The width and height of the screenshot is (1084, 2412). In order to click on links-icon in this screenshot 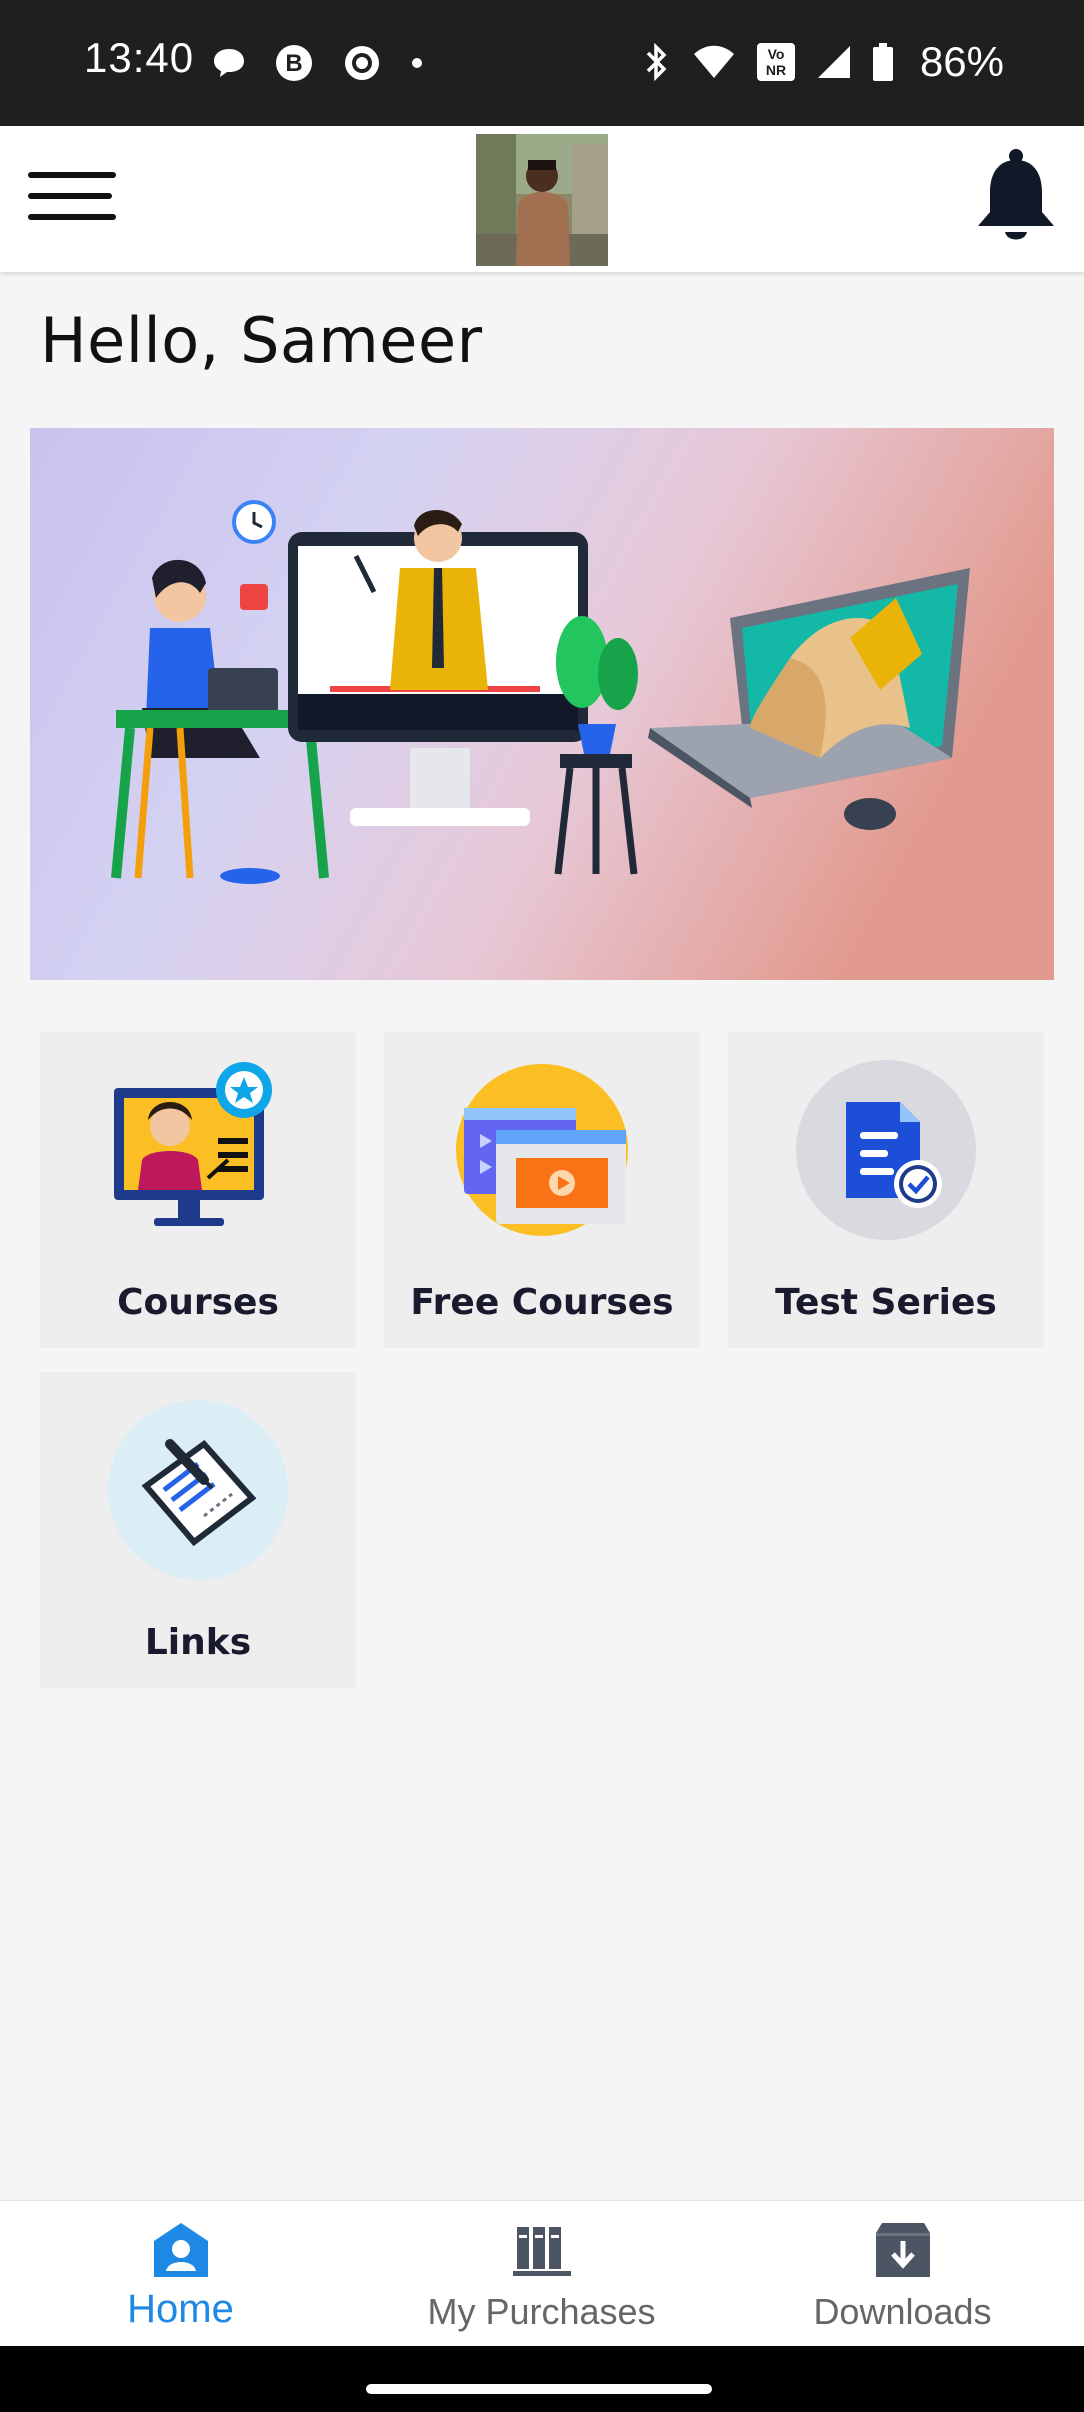, I will do `click(198, 1490)`.